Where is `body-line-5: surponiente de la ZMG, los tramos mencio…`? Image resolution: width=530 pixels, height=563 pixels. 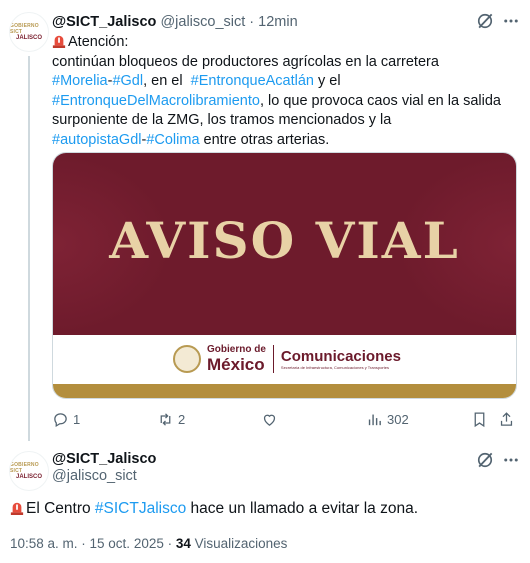
body-line-5: surponiente de la ZMG, los tramos mencio… is located at coordinates (222, 120).